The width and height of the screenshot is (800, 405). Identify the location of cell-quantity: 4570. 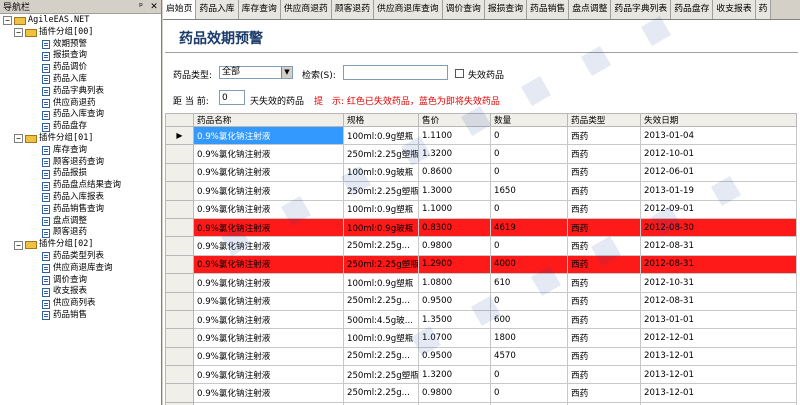
(529, 356).